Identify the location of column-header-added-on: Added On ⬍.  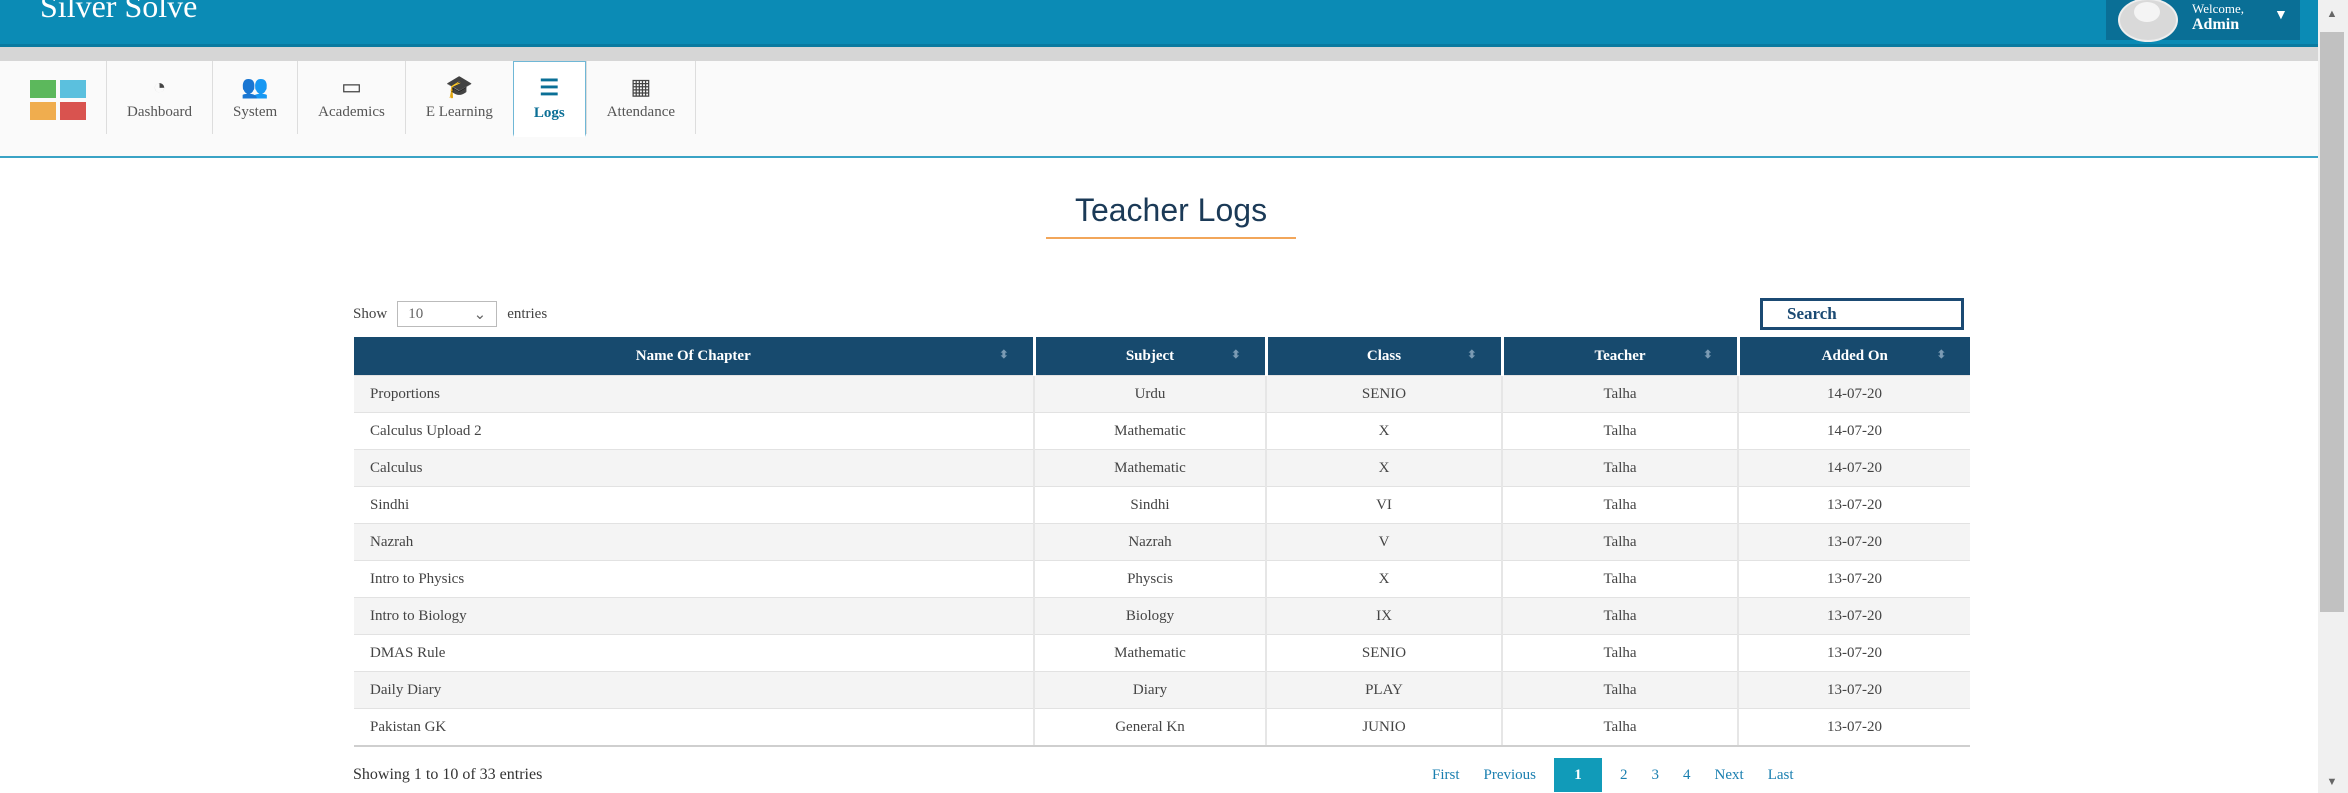
(1853, 356).